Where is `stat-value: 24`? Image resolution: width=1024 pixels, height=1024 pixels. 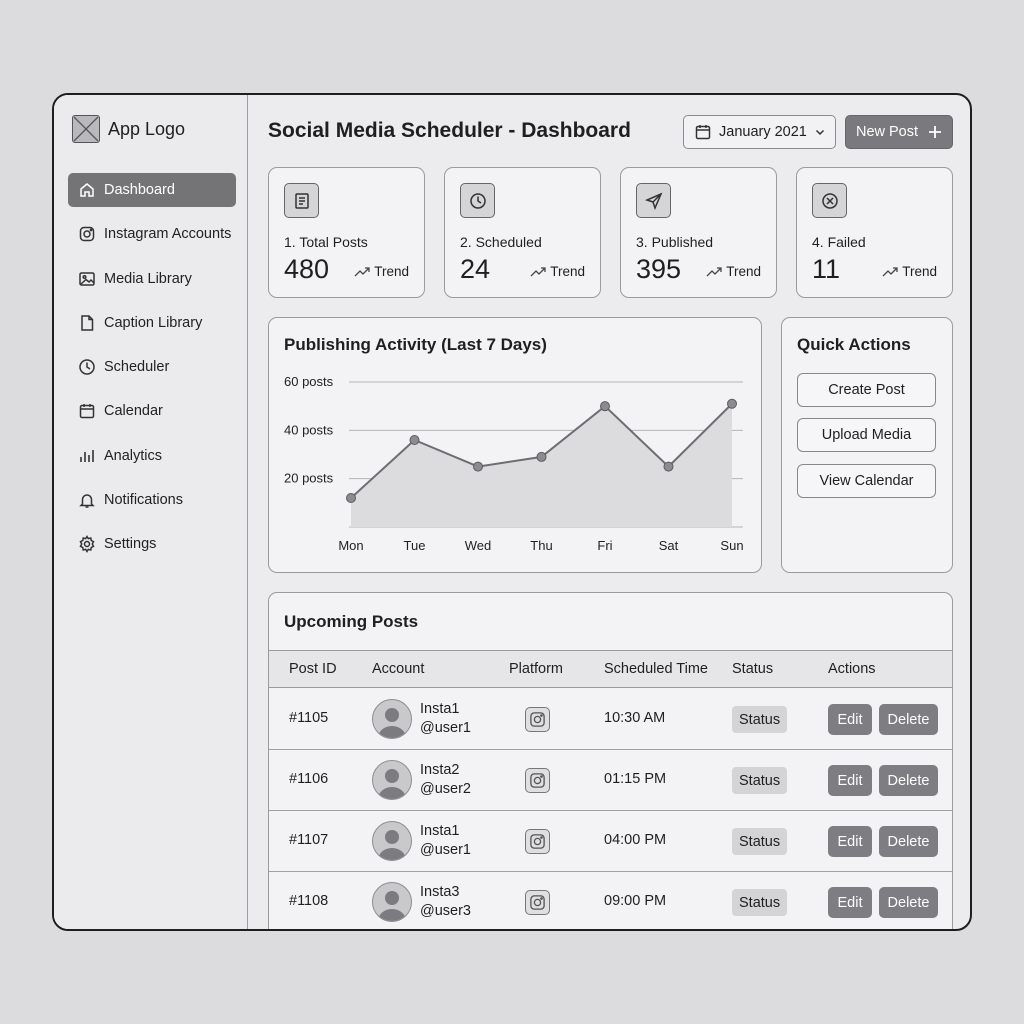 stat-value: 24 is located at coordinates (475, 269).